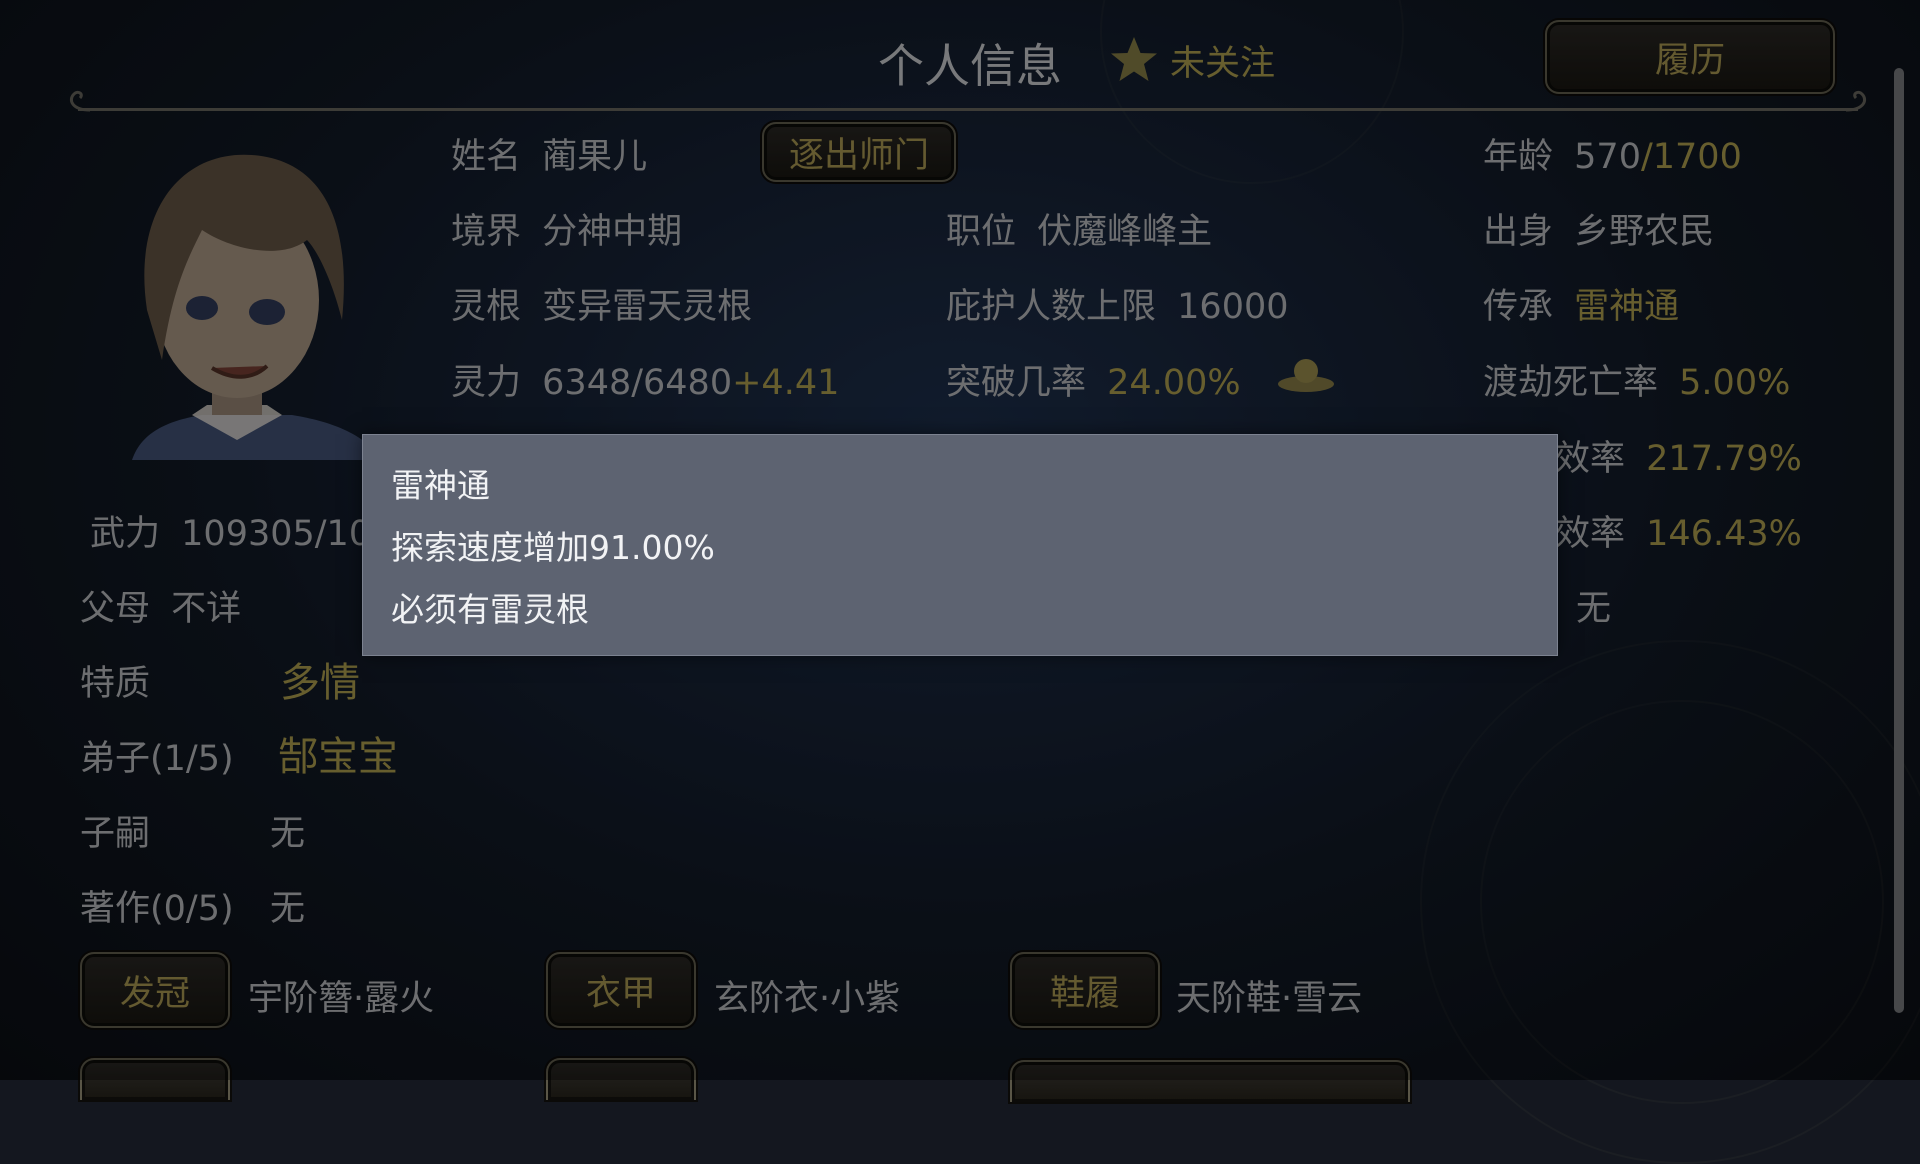 This screenshot has height=1164, width=1920. What do you see at coordinates (440, 485) in the screenshot?
I see `tooltip-title: 雷神通` at bounding box center [440, 485].